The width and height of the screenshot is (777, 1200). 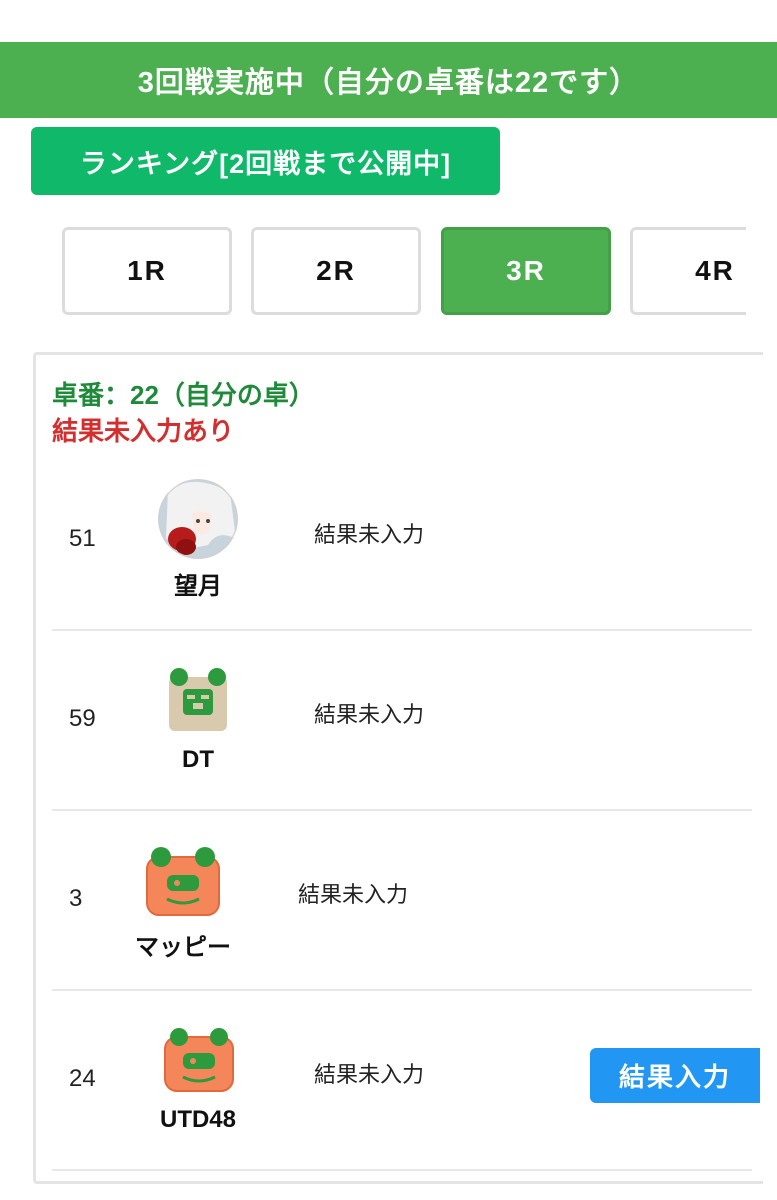 What do you see at coordinates (688, 271) in the screenshot?
I see `tab-4r: 4R` at bounding box center [688, 271].